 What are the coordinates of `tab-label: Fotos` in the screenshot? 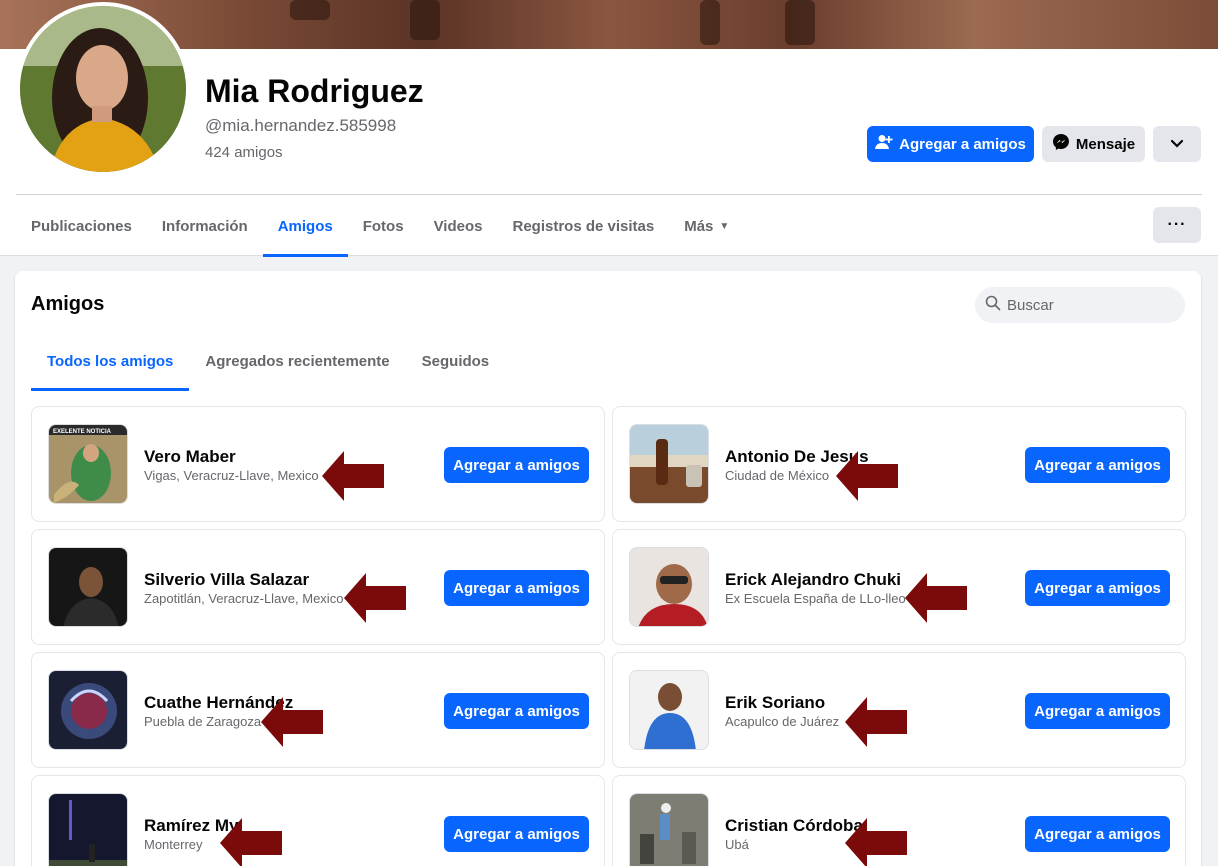 It's located at (383, 226).